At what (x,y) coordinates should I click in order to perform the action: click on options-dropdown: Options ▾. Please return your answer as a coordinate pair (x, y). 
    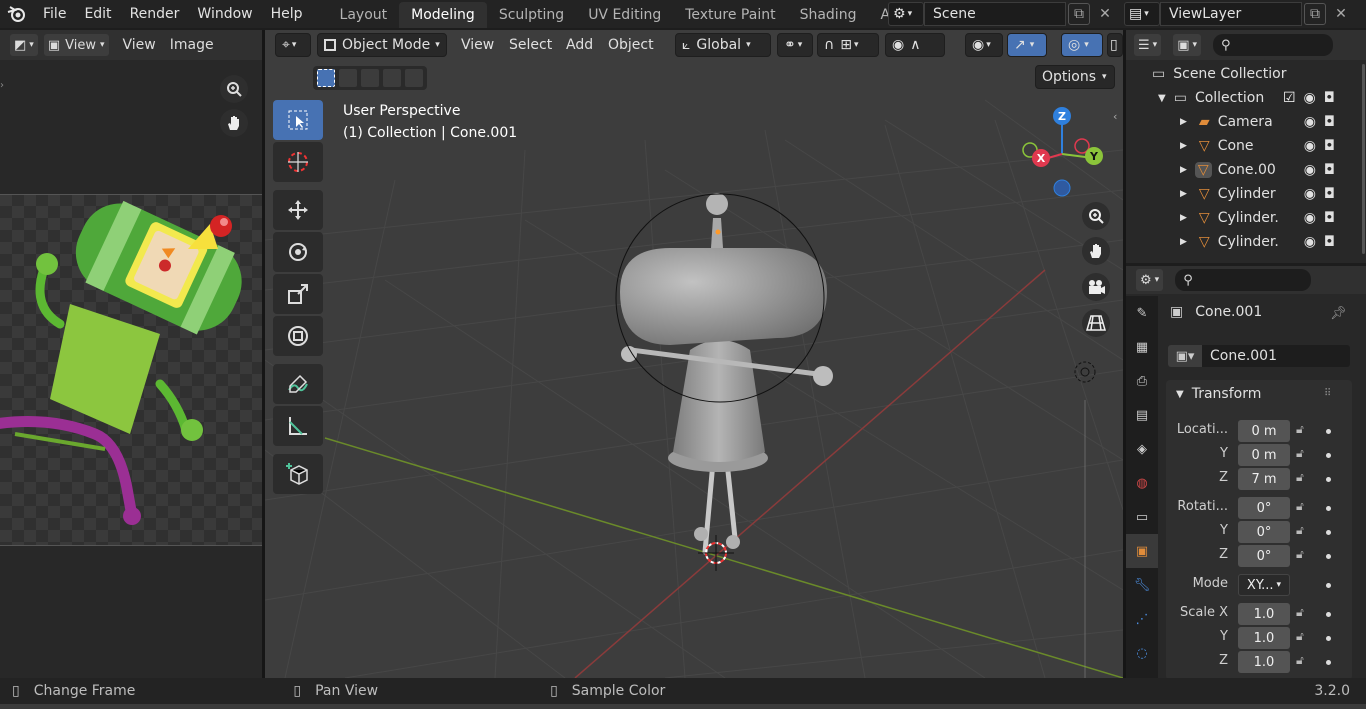
    Looking at the image, I should click on (1075, 77).